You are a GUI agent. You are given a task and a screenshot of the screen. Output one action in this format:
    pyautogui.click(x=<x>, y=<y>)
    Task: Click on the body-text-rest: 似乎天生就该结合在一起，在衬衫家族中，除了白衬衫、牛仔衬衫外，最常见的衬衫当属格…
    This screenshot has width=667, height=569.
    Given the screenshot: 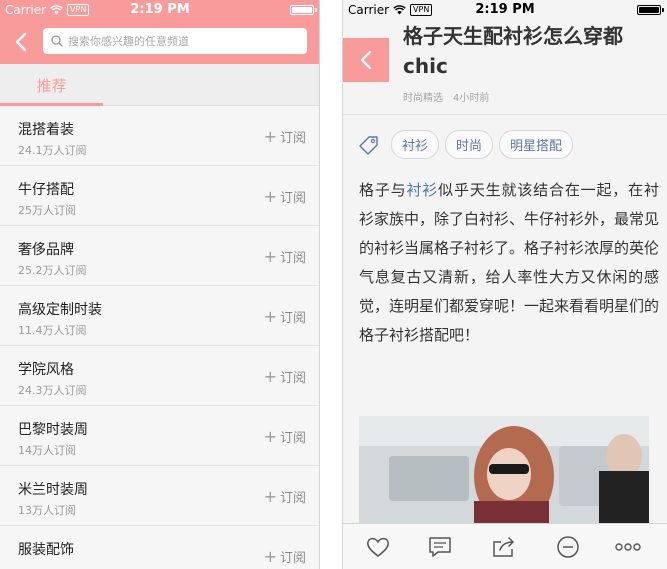 What is the action you would take?
    pyautogui.click(x=509, y=262)
    